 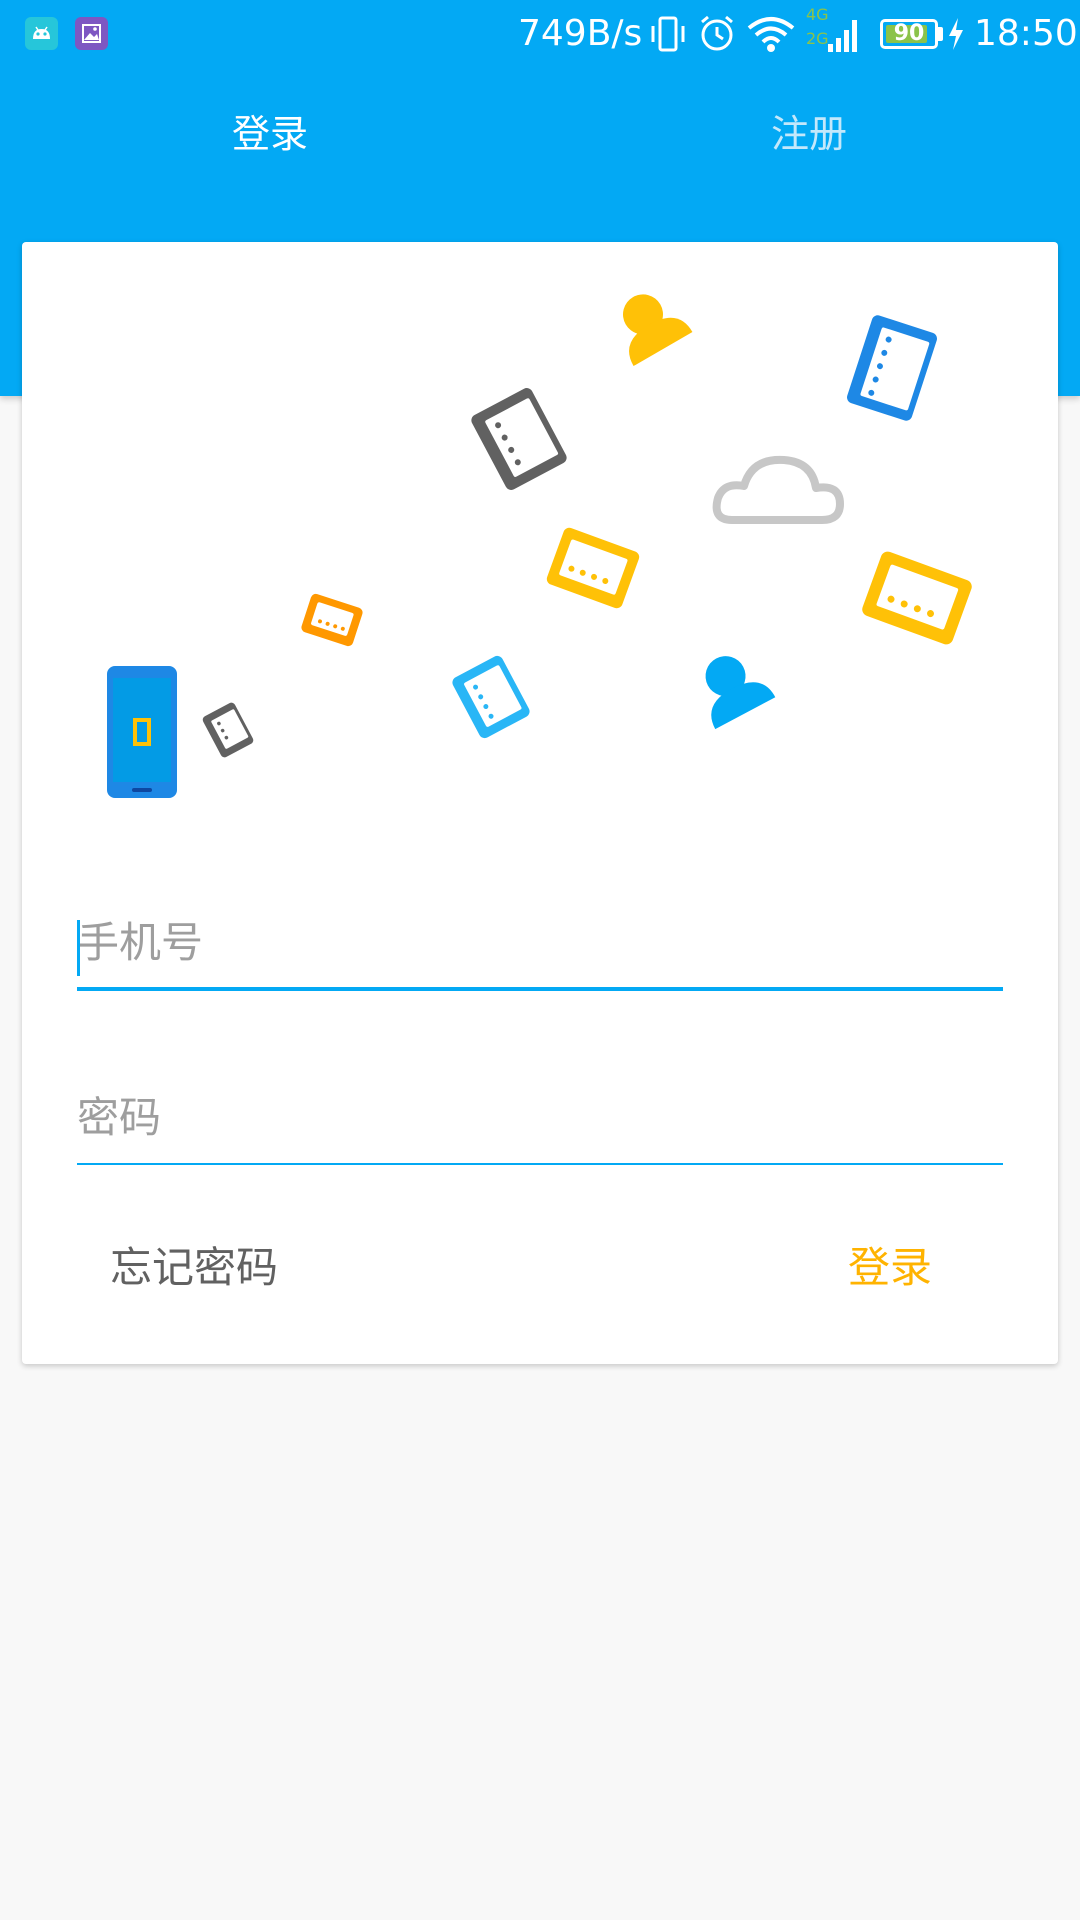 What do you see at coordinates (194, 1268) in the screenshot?
I see `forgot-password-link: 忘记密码` at bounding box center [194, 1268].